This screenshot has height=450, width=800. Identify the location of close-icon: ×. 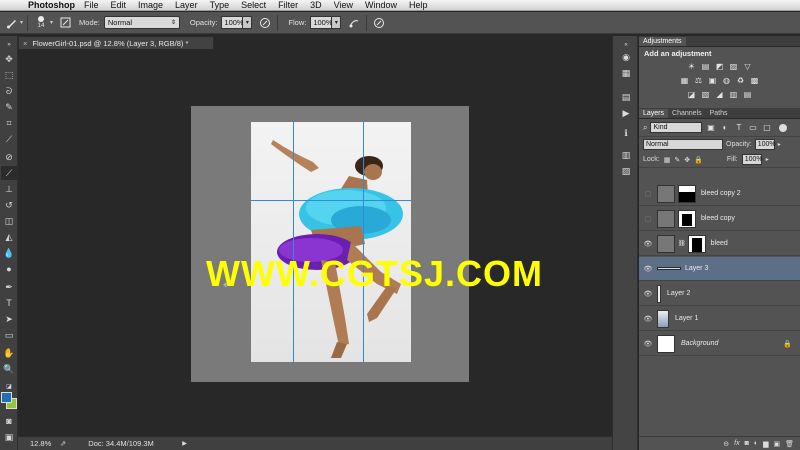
(25, 43).